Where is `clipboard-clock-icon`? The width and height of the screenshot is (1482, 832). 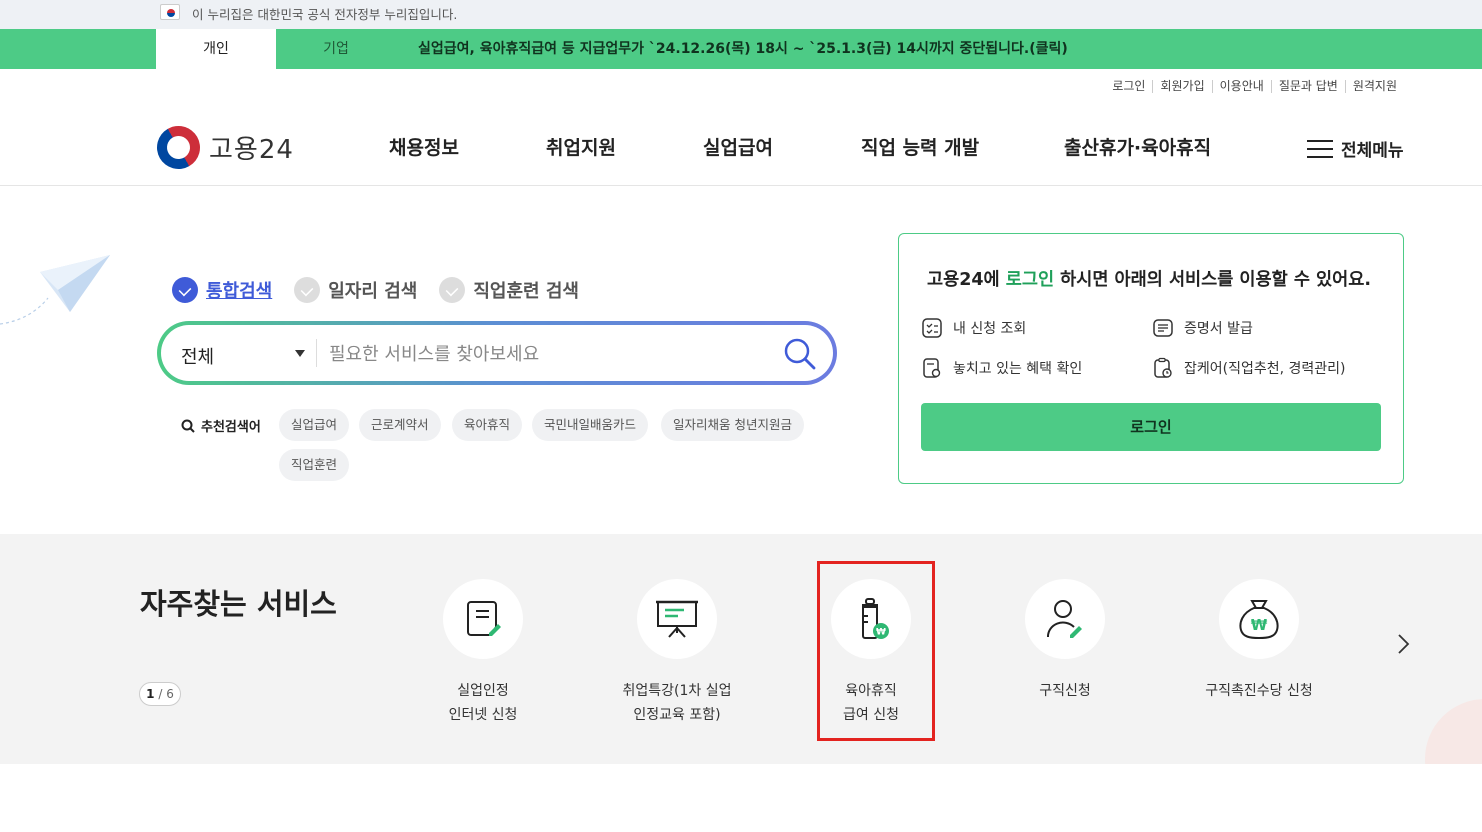 clipboard-clock-icon is located at coordinates (1163, 367).